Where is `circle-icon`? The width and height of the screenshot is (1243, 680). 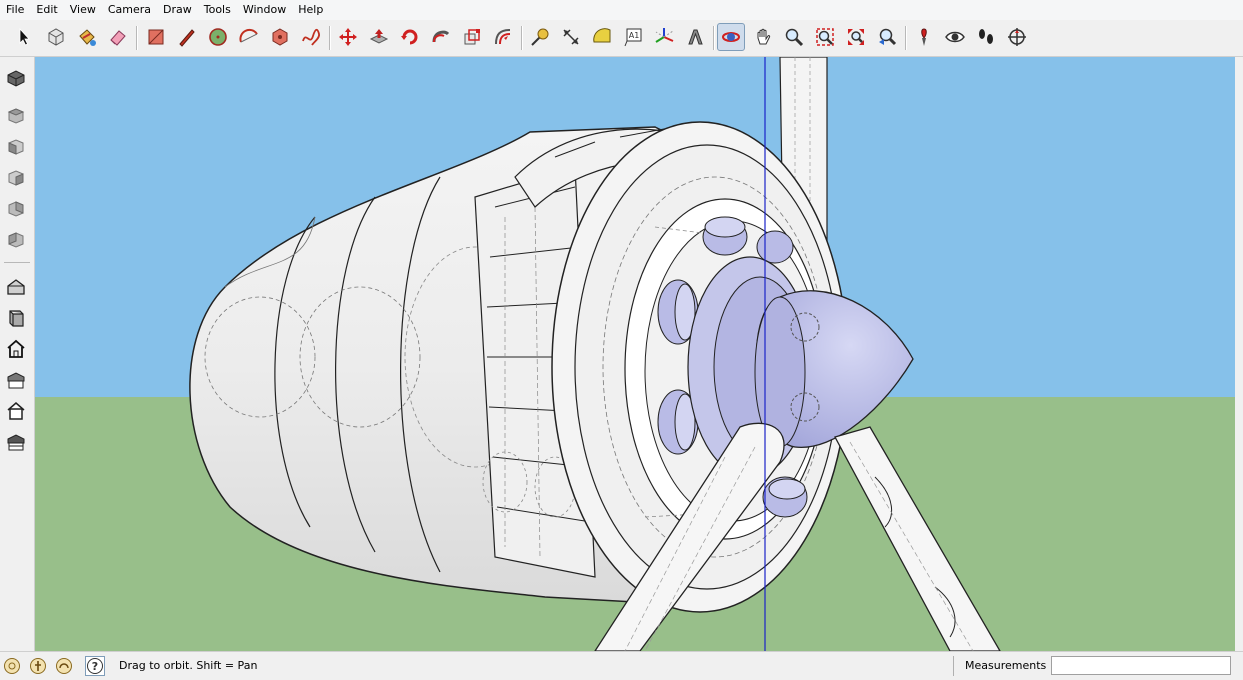 circle-icon is located at coordinates (218, 37).